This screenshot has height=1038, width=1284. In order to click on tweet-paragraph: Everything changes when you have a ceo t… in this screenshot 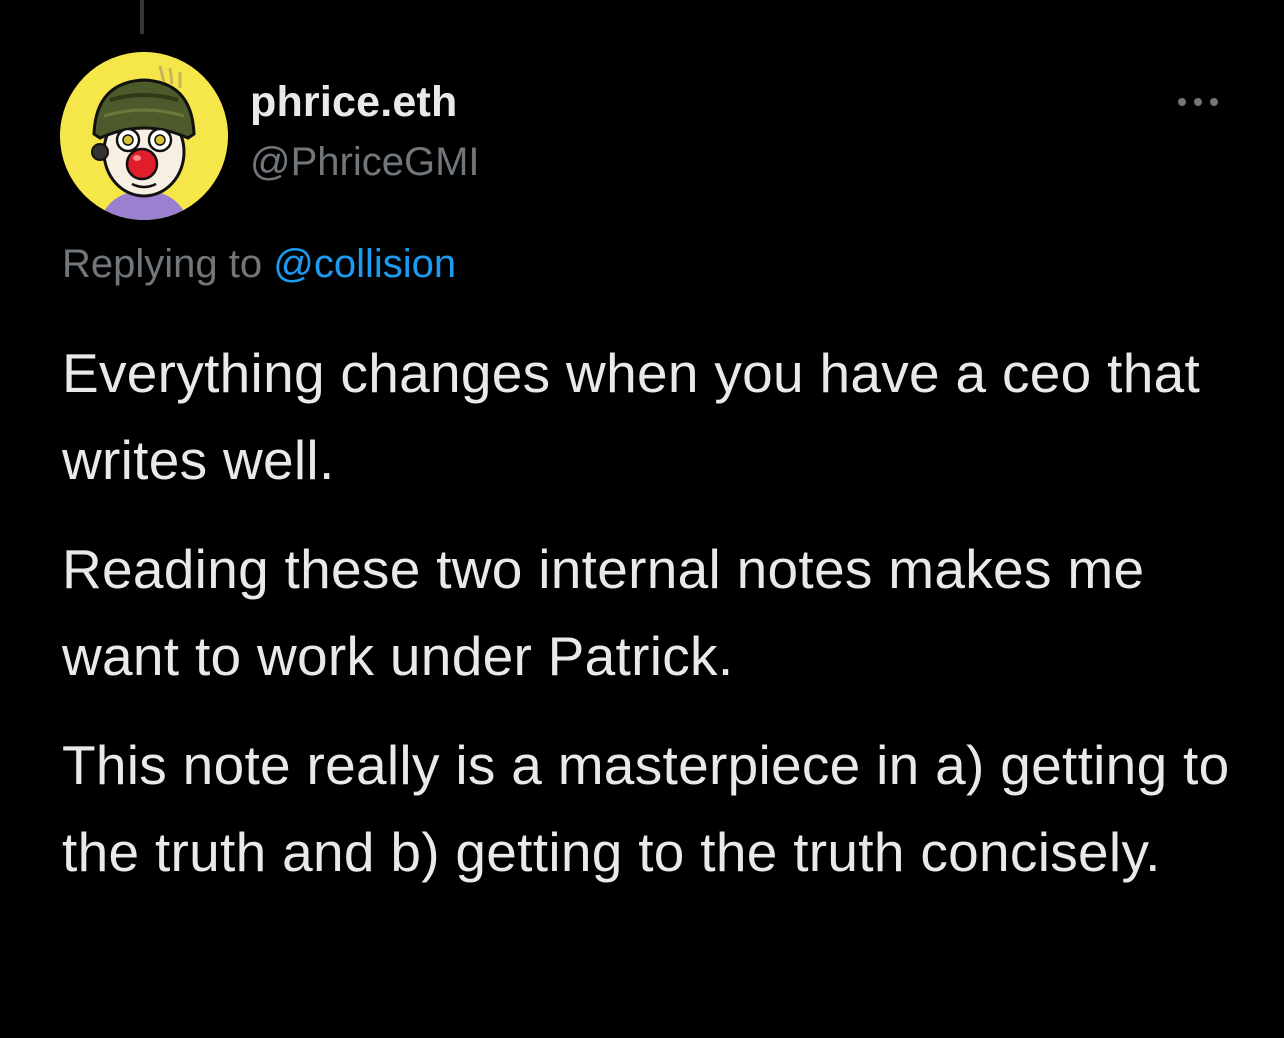, I will do `click(631, 416)`.